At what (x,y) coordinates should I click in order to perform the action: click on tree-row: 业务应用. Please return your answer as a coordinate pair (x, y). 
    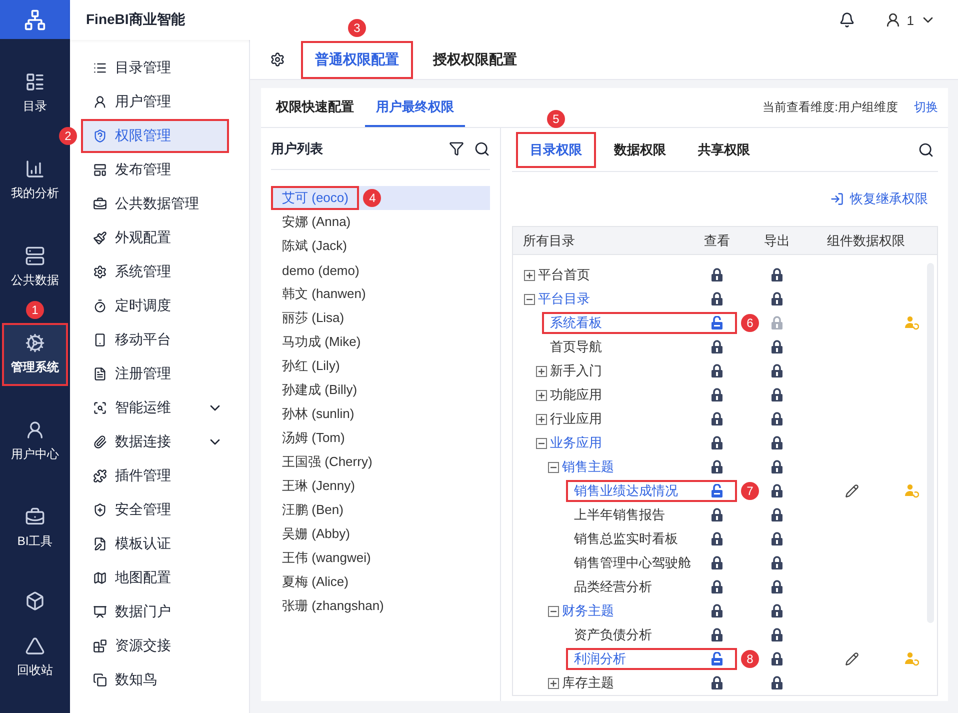
    Looking at the image, I should click on (725, 443).